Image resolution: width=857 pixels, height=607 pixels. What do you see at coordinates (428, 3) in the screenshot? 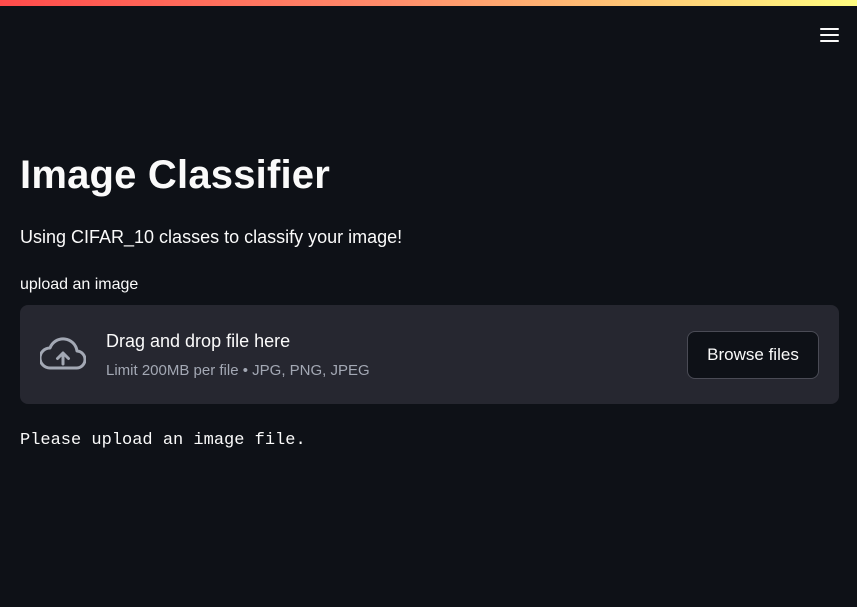
I see `top-decoration-bar` at bounding box center [428, 3].